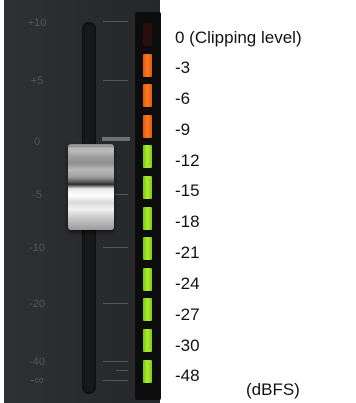 This screenshot has width=356, height=403. Describe the element at coordinates (187, 221) in the screenshot. I see `meter-label-minus18: -18` at that location.